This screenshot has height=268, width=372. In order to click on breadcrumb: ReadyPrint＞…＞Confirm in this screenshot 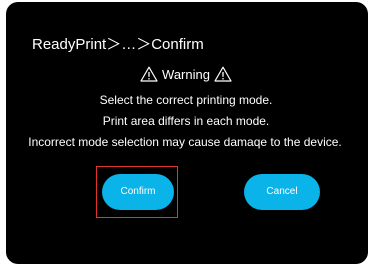, I will do `click(118, 44)`.